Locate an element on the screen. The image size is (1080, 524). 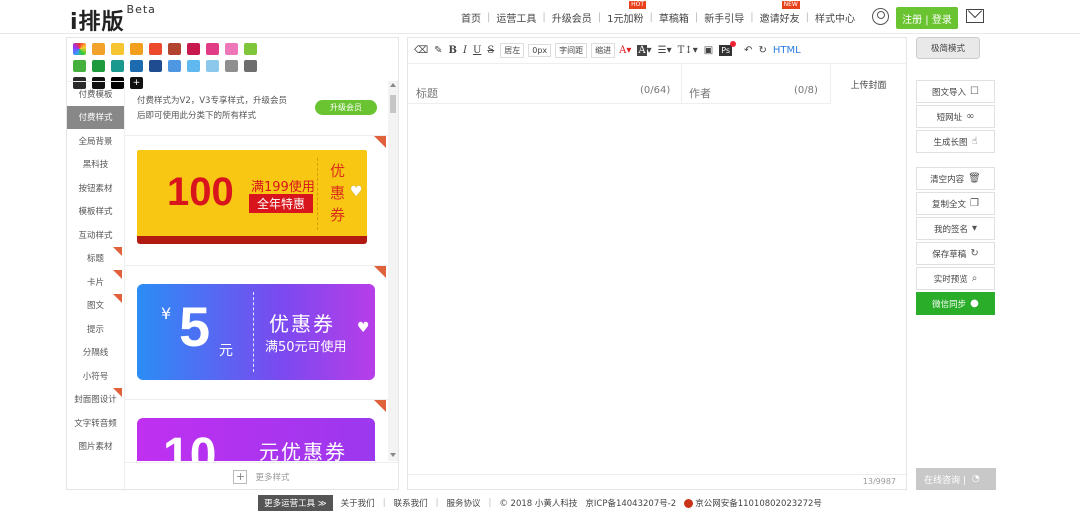
upgrade-member-button: 升级会员 is located at coordinates (346, 107).